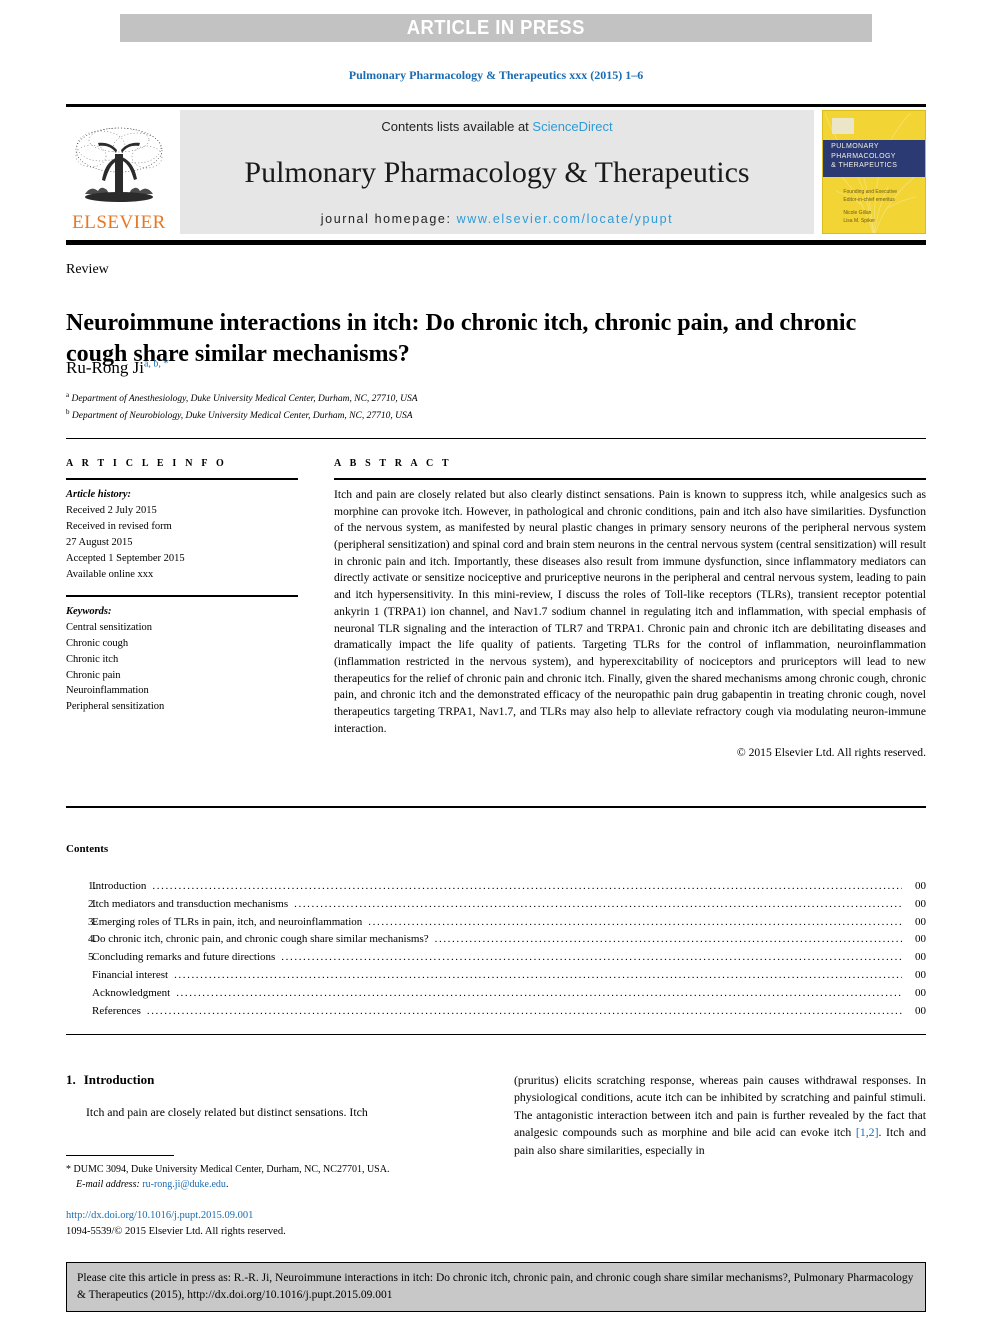 The height and width of the screenshot is (1323, 992). What do you see at coordinates (572, 126) in the screenshot?
I see `sciencedirect-link: ScienceDirect` at bounding box center [572, 126].